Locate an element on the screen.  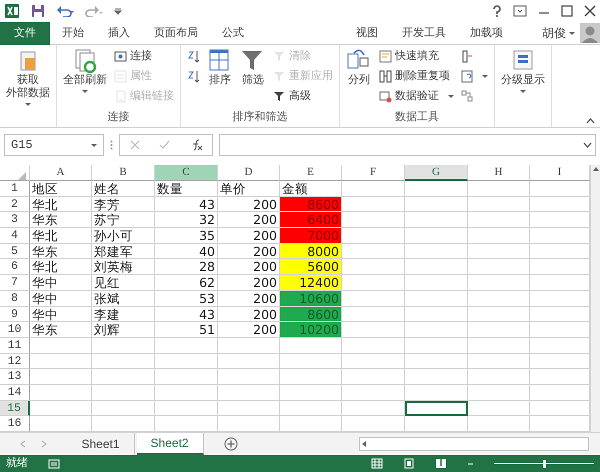
row-header: 6 is located at coordinates (15, 267).